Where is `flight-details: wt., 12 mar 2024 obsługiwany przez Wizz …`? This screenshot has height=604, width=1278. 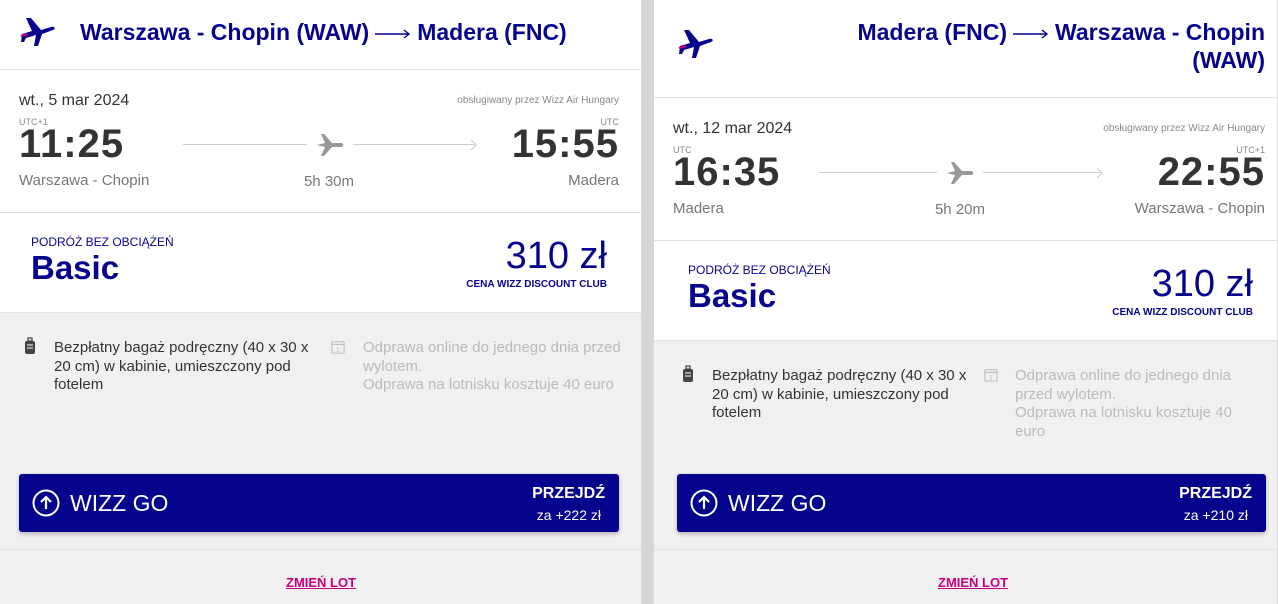
flight-details: wt., 12 mar 2024 obsługiwany przez Wizz … is located at coordinates (965, 169).